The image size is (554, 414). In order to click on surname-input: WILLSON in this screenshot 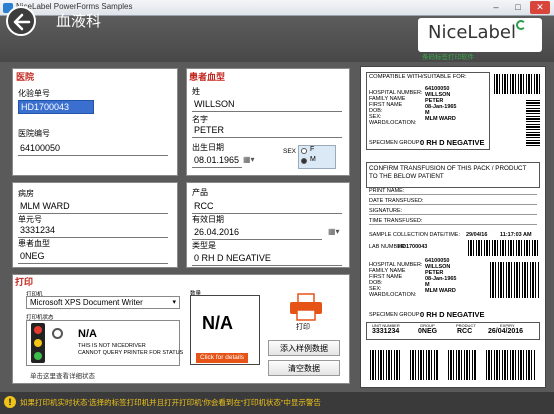, I will do `click(267, 105)`.